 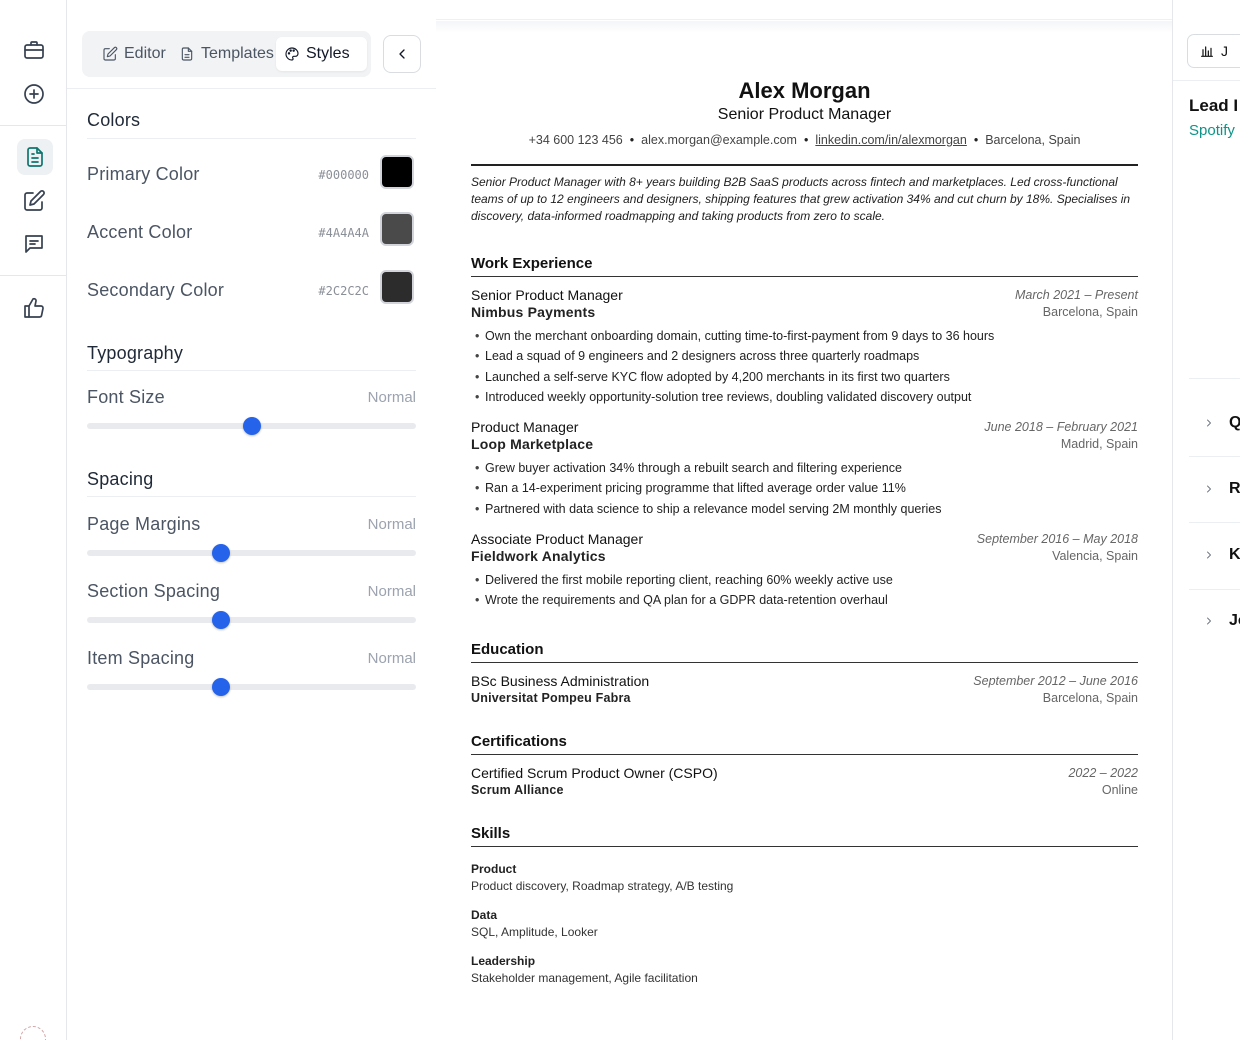 What do you see at coordinates (719, 140) in the screenshot?
I see `contact-email: alex.morgan@example.com` at bounding box center [719, 140].